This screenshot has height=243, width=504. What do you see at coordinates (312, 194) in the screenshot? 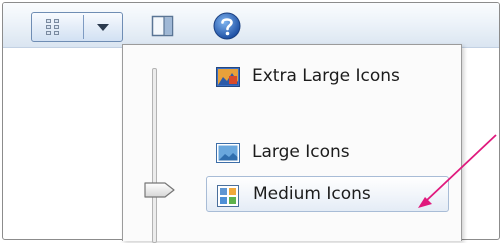
I see `menu-item-label: Medium Icons` at bounding box center [312, 194].